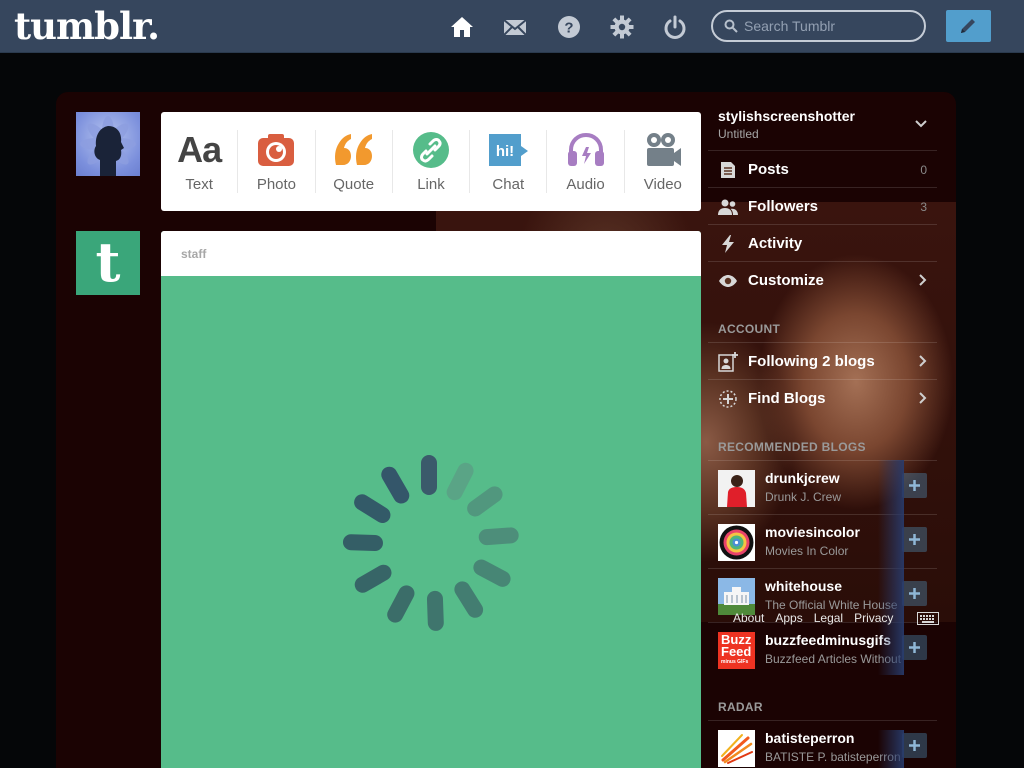 The image size is (1024, 768). I want to click on eye-icon, so click(728, 281).